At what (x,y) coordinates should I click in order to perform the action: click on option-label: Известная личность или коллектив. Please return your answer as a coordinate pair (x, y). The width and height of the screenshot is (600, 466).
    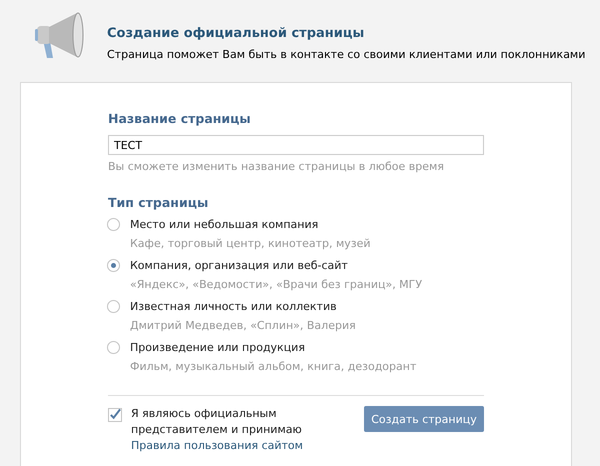
    Looking at the image, I should click on (350, 306).